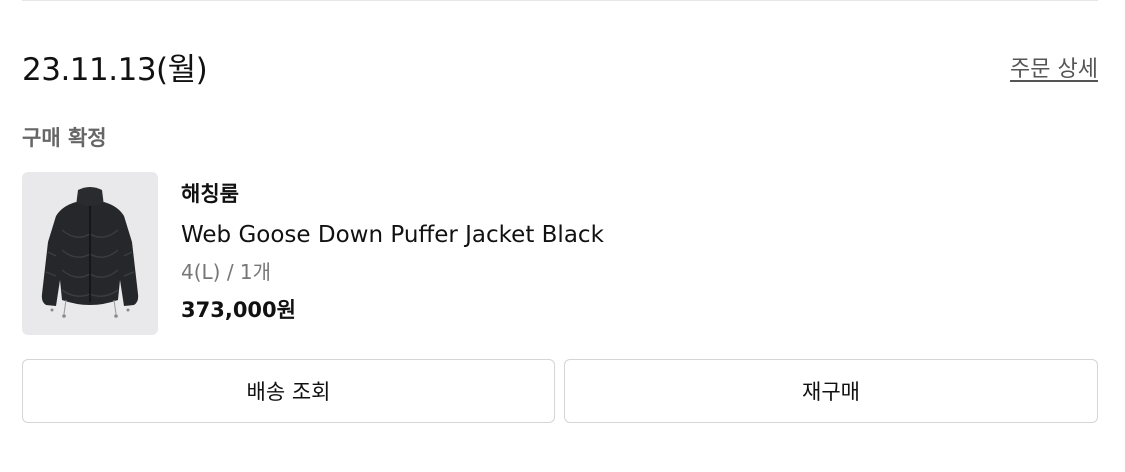 This screenshot has width=1125, height=472. What do you see at coordinates (392, 235) in the screenshot?
I see `product-name: Web Goose Down Puffer Jacket Black` at bounding box center [392, 235].